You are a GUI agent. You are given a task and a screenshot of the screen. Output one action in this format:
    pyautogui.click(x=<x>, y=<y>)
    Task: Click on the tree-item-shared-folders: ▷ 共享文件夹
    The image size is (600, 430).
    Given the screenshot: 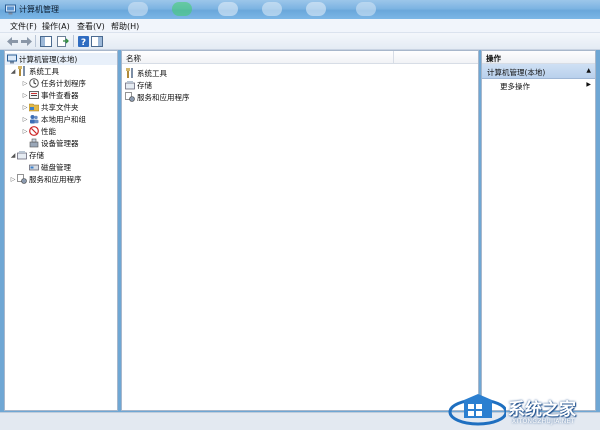 What is the action you would take?
    pyautogui.click(x=50, y=107)
    